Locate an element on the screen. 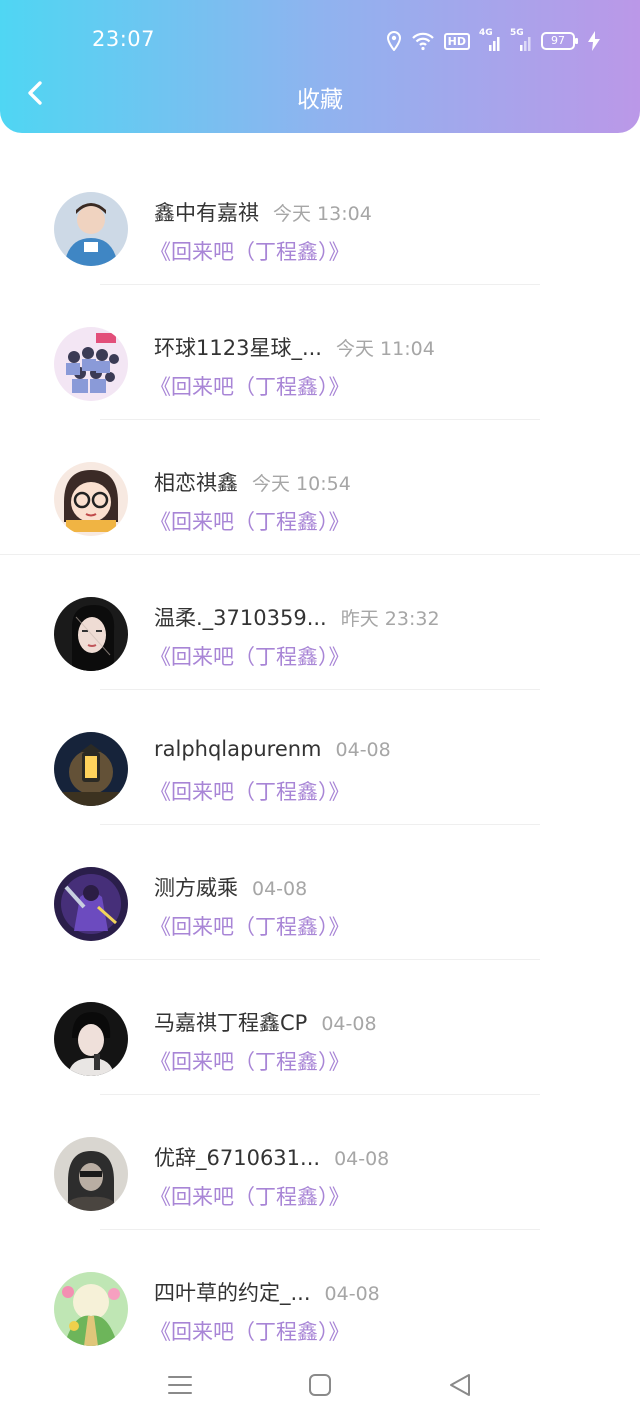 Image resolution: width=640 pixels, height=1422 pixels. user-name-row: 测方威乘 04-08 is located at coordinates (230, 887).